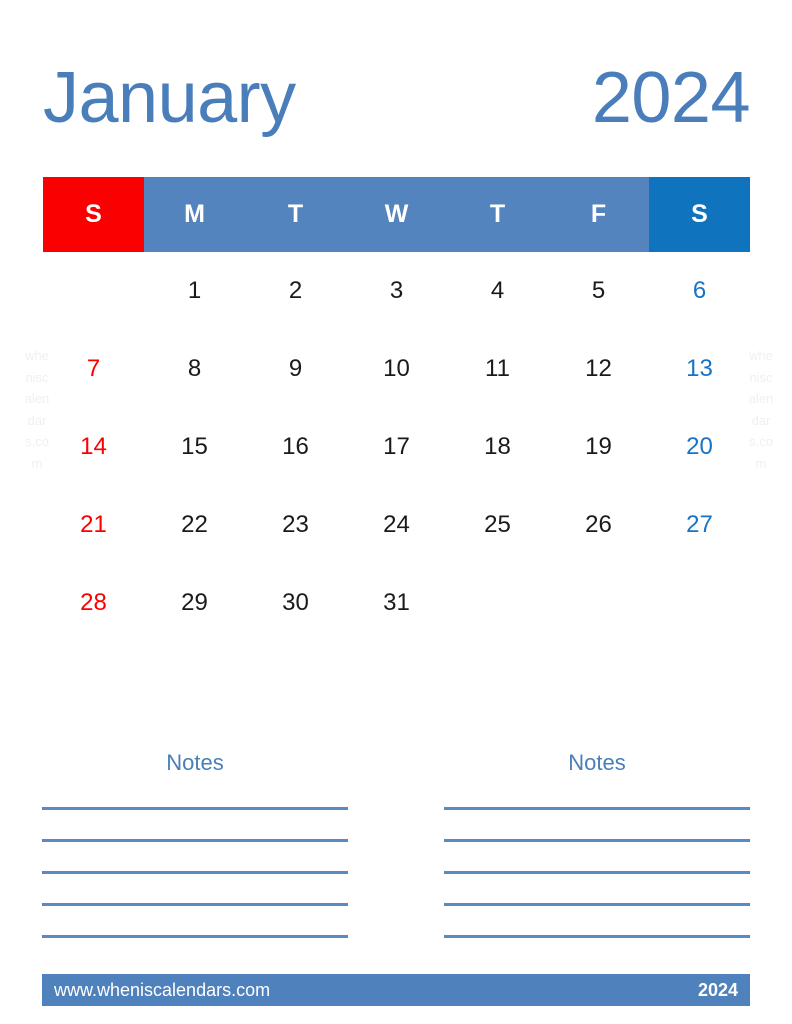  Describe the element at coordinates (598, 525) in the screenshot. I see `day-cell-26: 26` at that location.